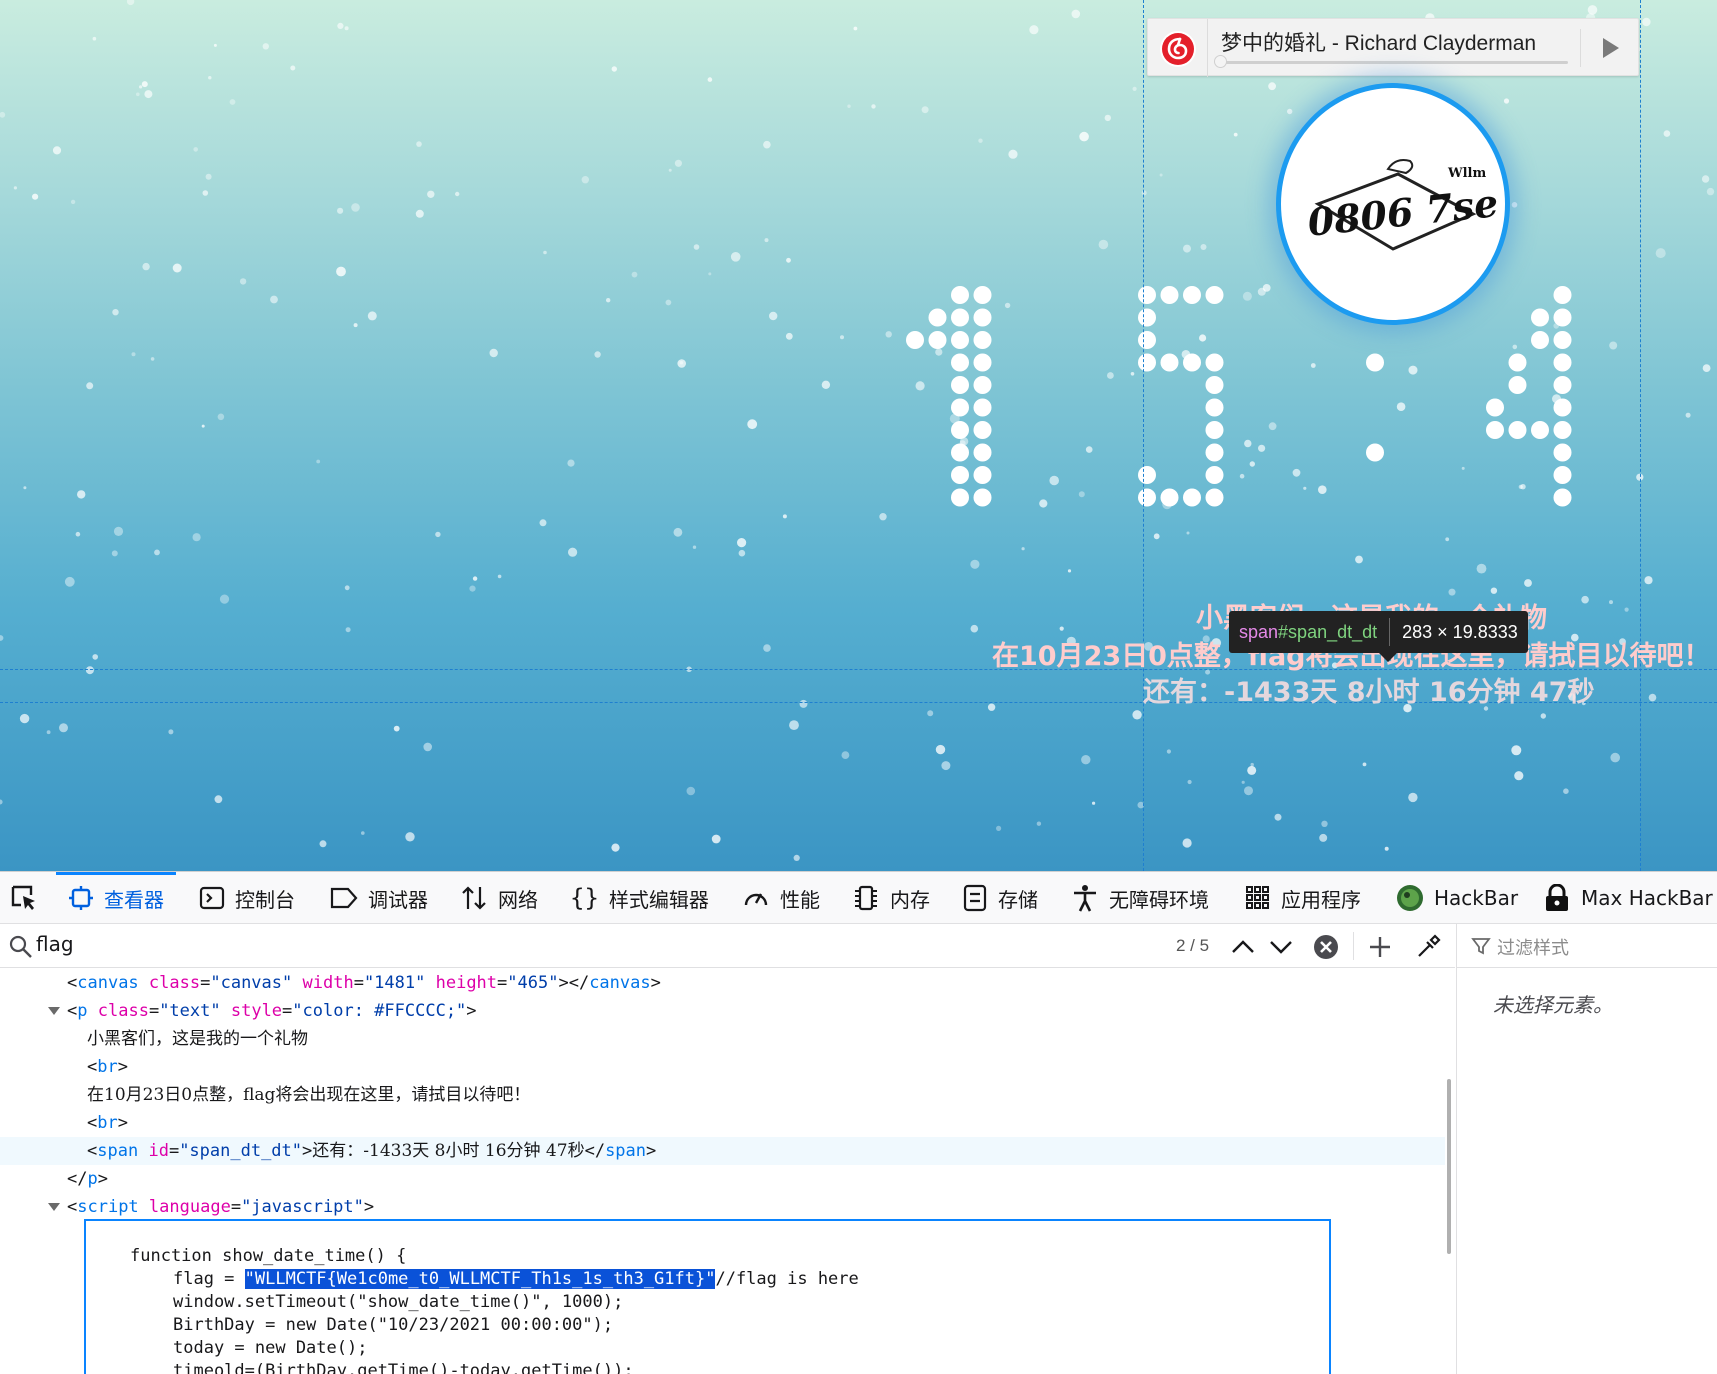 This screenshot has width=1717, height=1374. Describe the element at coordinates (1449, 1166) in the screenshot. I see `markup-scrollbar` at that location.